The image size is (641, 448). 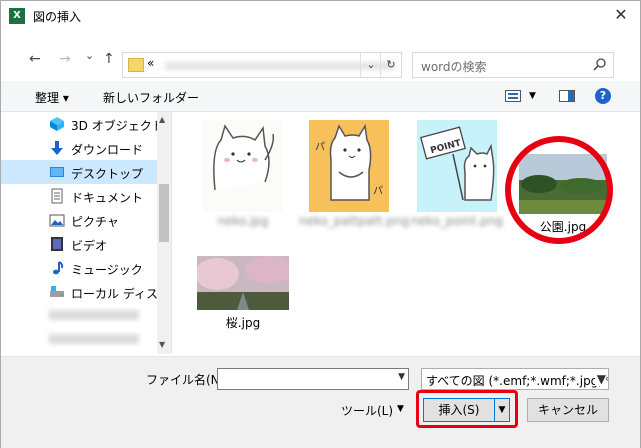 I want to click on address-bar: « ⌄ ↻, so click(x=262, y=65).